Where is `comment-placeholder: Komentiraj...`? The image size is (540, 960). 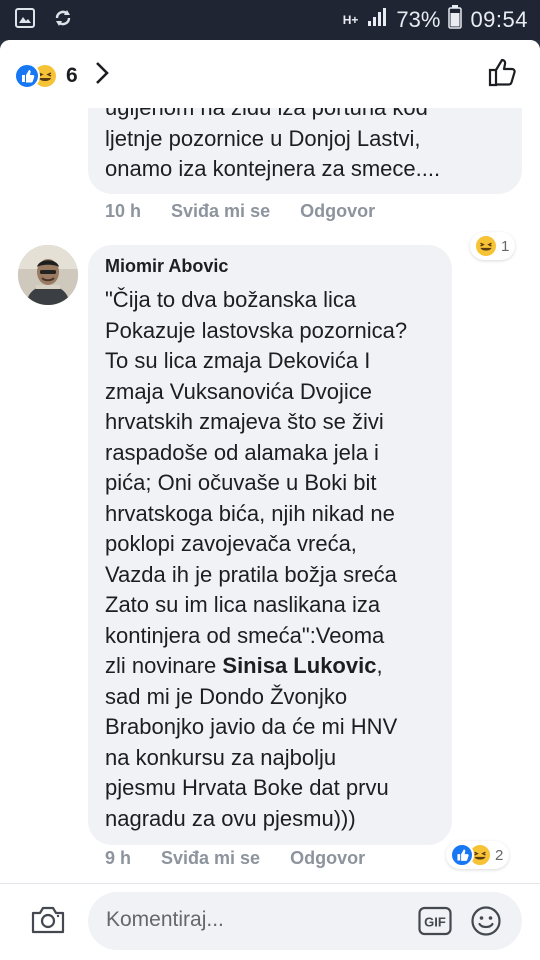
comment-placeholder: Komentiraj... is located at coordinates (165, 919).